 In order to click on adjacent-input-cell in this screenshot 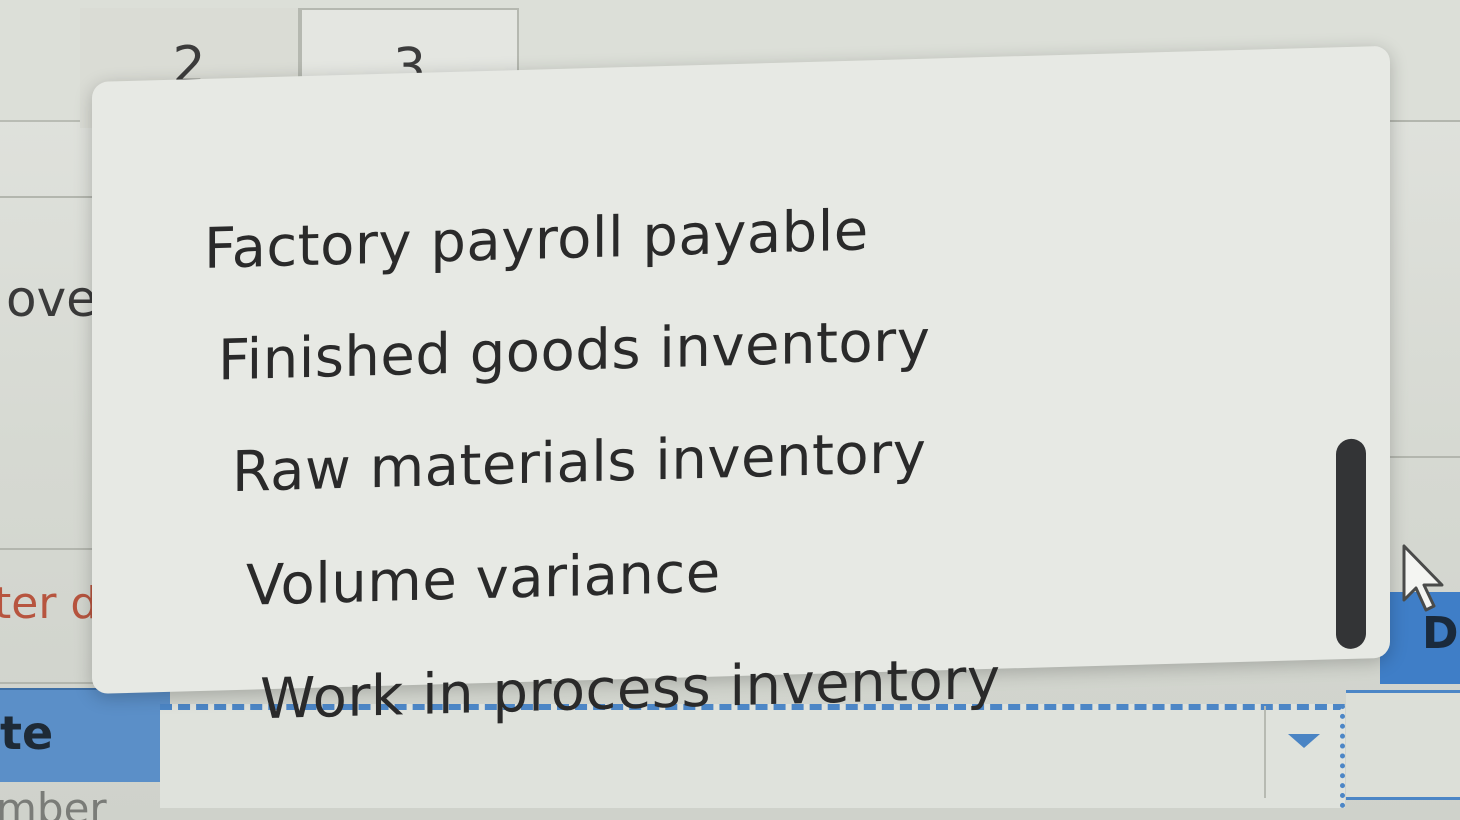, I will do `click(1403, 745)`.